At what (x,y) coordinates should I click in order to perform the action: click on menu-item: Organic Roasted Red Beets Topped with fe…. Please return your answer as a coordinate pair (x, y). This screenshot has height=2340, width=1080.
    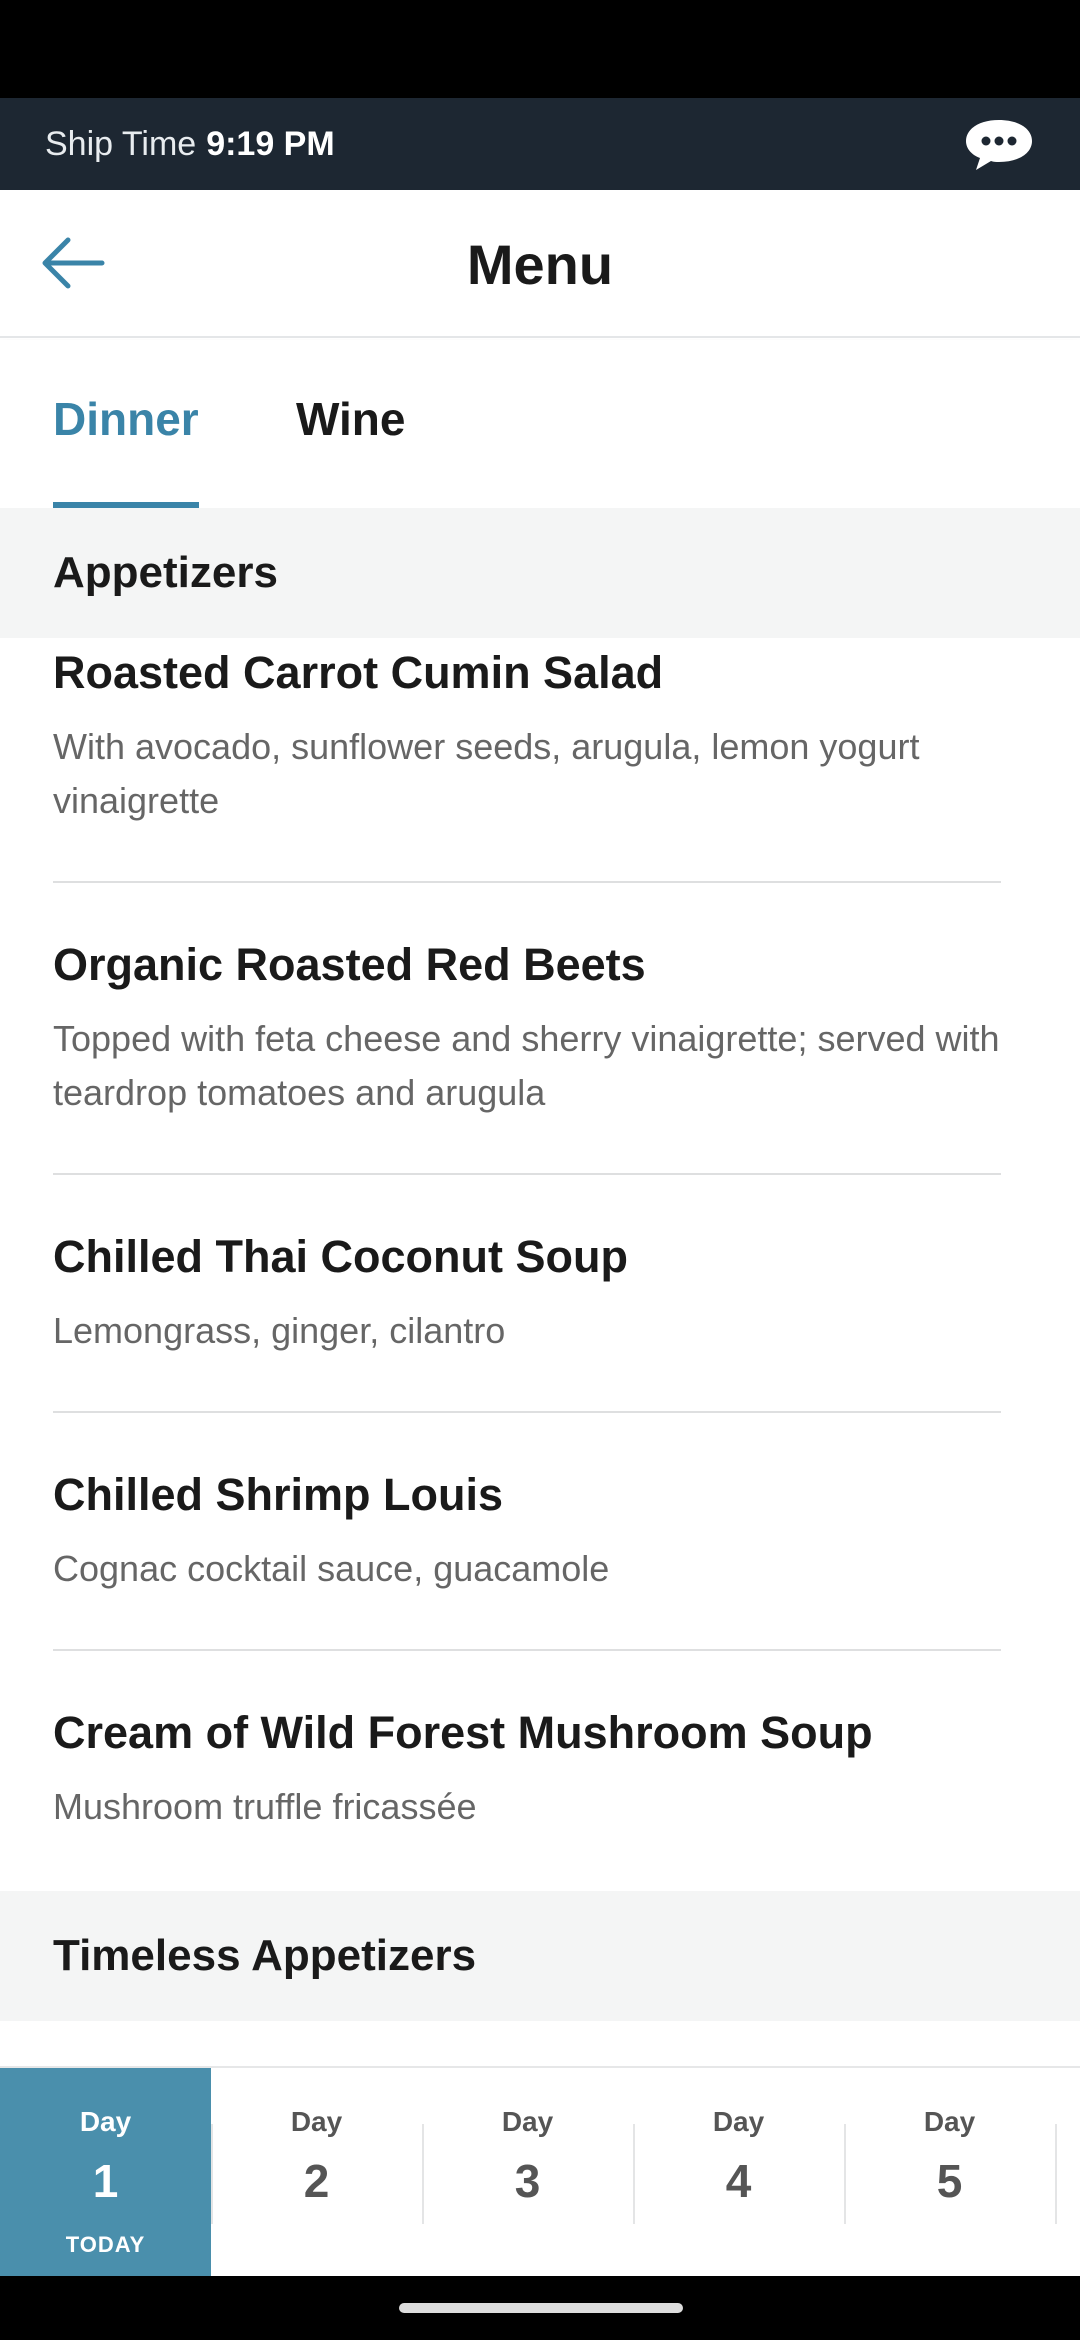
    Looking at the image, I should click on (527, 1025).